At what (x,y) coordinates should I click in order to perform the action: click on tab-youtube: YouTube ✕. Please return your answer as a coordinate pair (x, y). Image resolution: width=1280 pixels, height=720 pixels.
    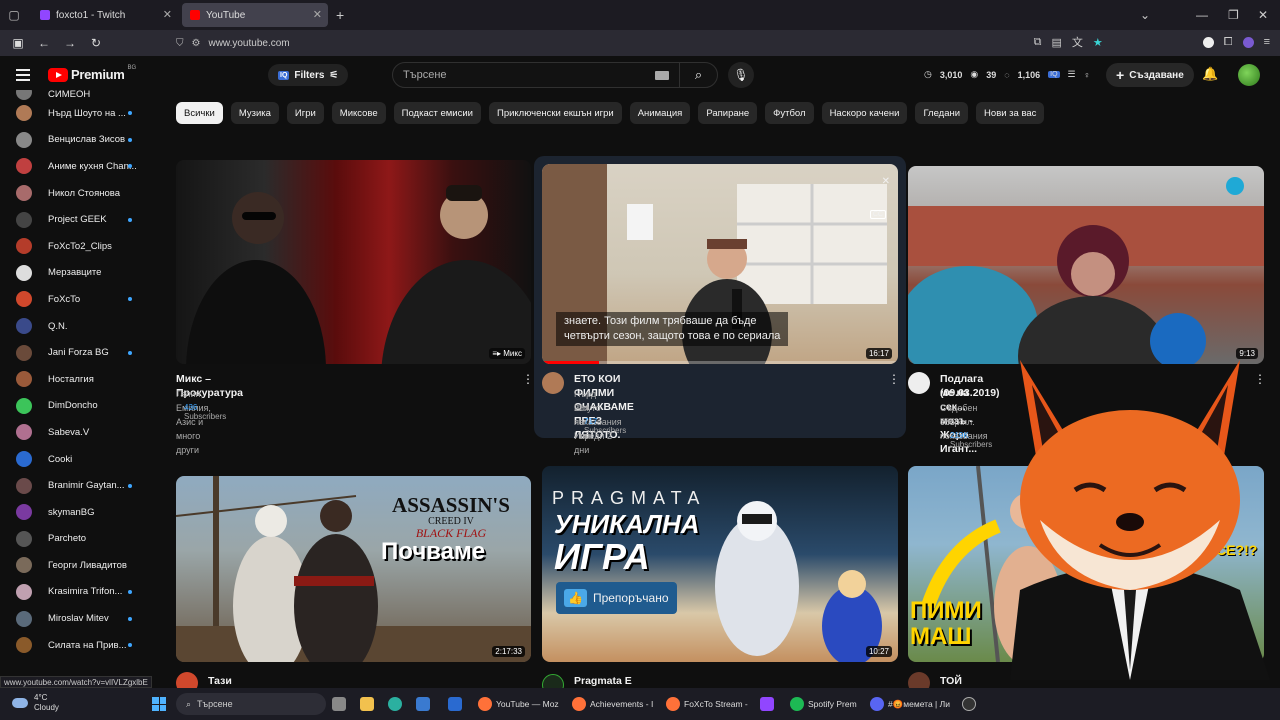
    Looking at the image, I should click on (255, 15).